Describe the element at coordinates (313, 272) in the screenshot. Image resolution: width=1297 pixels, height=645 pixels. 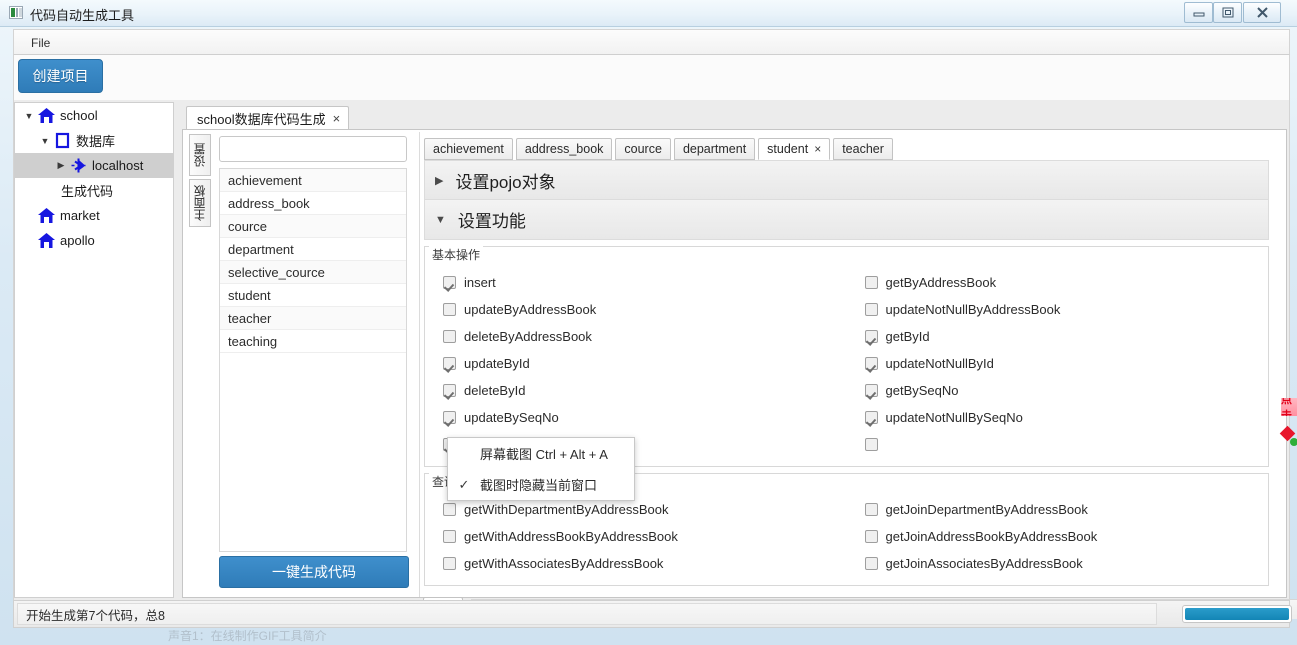
I see `list-item: selective_cource` at that location.